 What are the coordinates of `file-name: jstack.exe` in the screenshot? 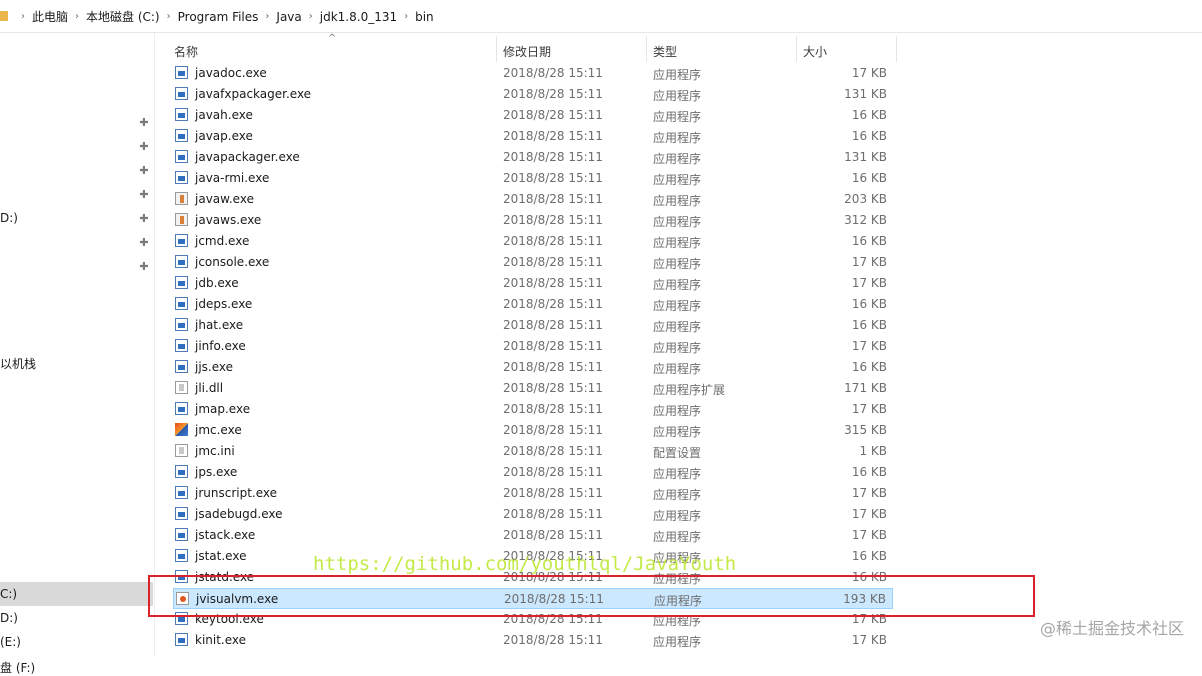 It's located at (225, 535).